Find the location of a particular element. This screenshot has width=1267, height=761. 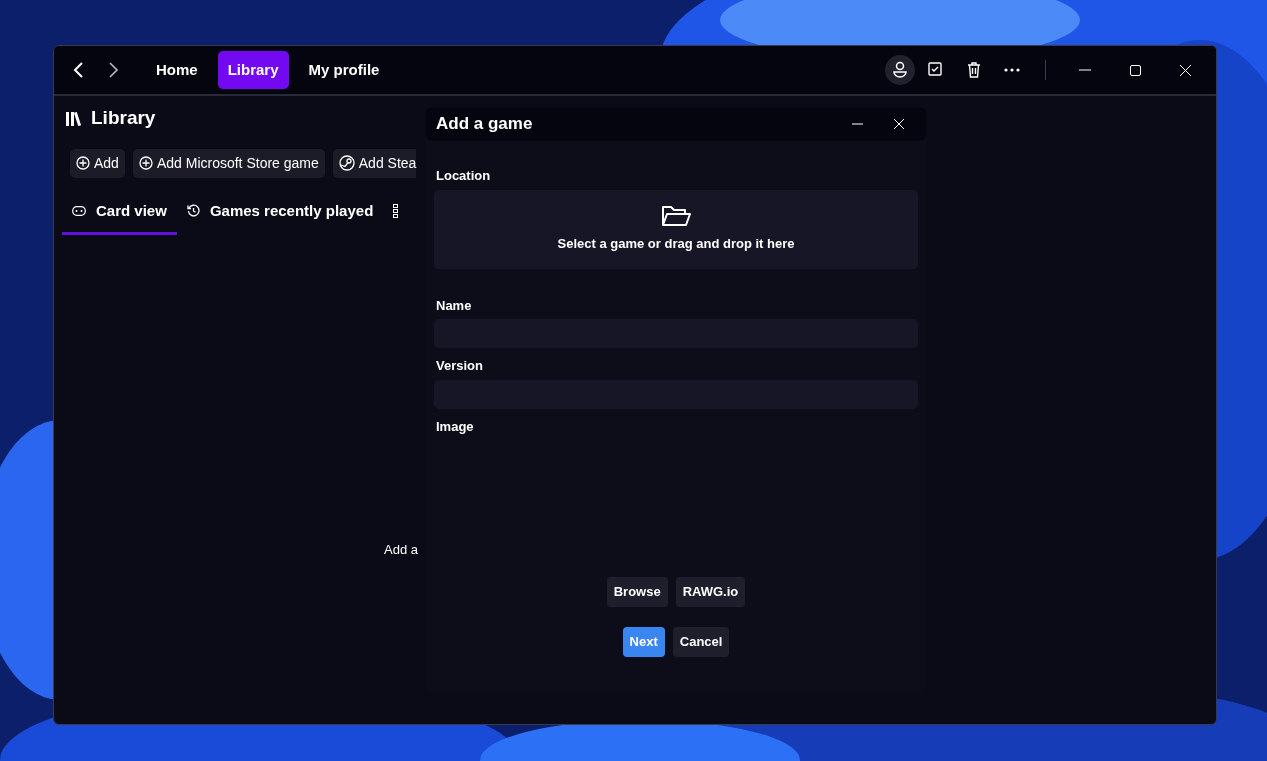

folder-icon is located at coordinates (676, 216).